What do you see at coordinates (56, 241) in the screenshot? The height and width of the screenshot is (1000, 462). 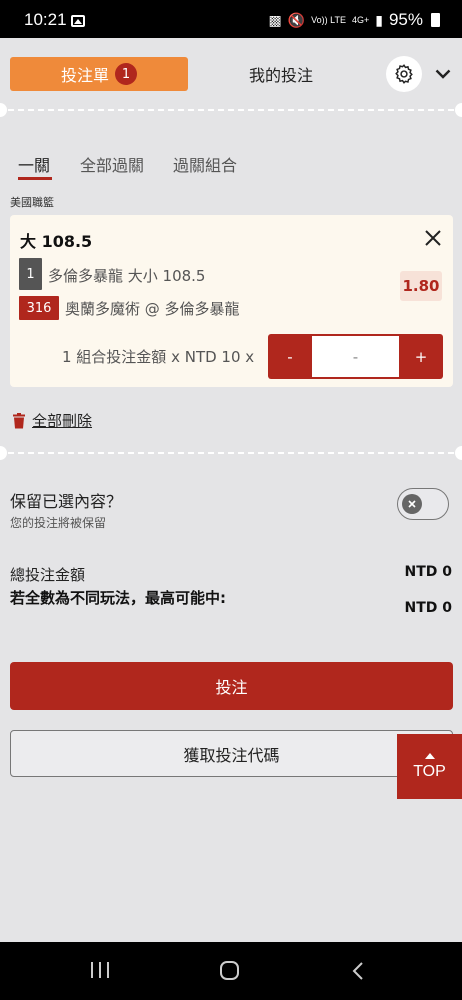 I see `selection-title: 大 108.5` at bounding box center [56, 241].